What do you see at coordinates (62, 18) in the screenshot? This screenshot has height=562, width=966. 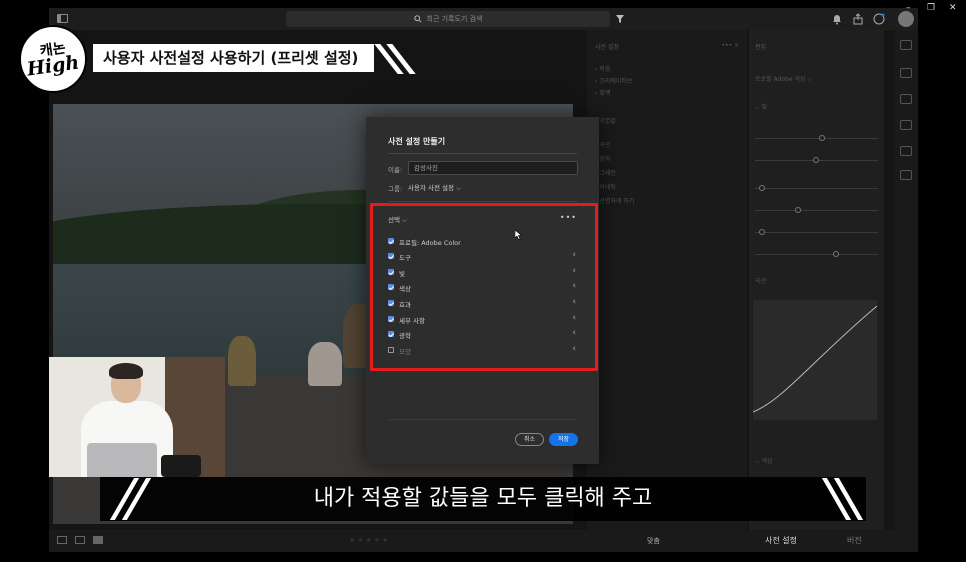 I see `sidebar-toggle-icon` at bounding box center [62, 18].